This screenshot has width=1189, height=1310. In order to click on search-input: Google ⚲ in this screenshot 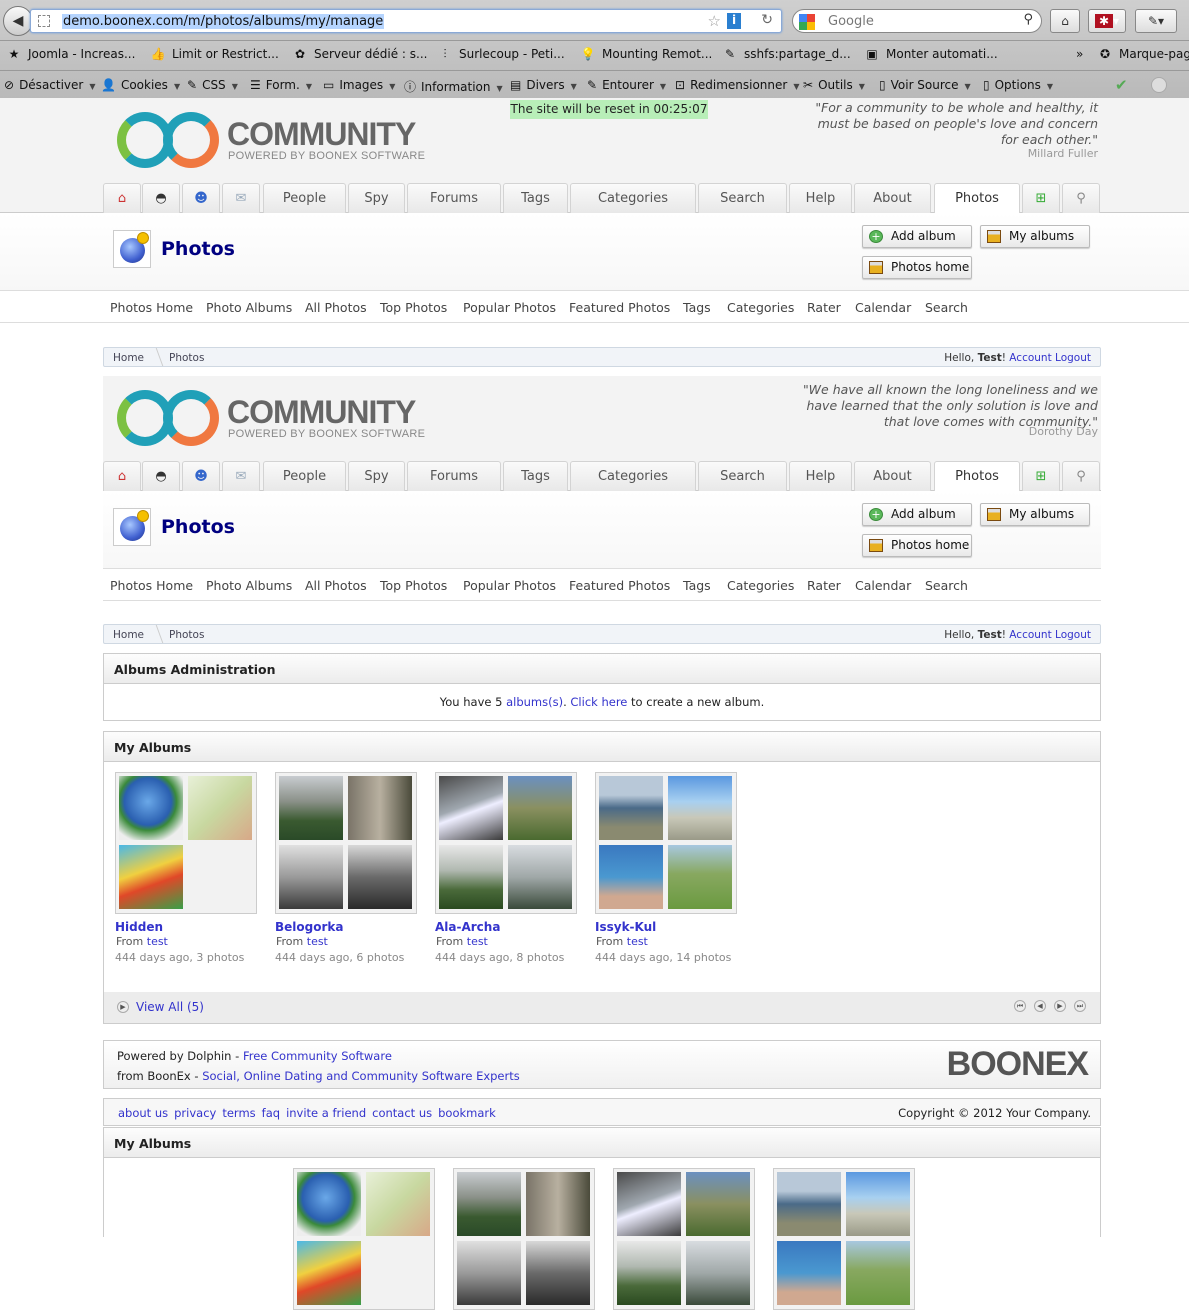, I will do `click(917, 21)`.